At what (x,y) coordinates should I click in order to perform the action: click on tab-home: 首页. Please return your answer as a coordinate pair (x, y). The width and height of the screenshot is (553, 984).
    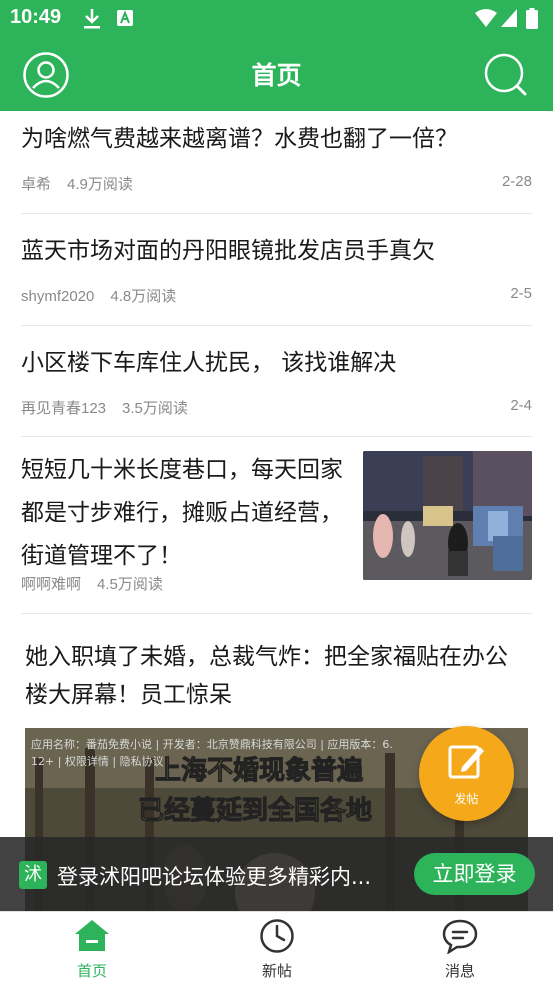
    Looking at the image, I should click on (92, 949).